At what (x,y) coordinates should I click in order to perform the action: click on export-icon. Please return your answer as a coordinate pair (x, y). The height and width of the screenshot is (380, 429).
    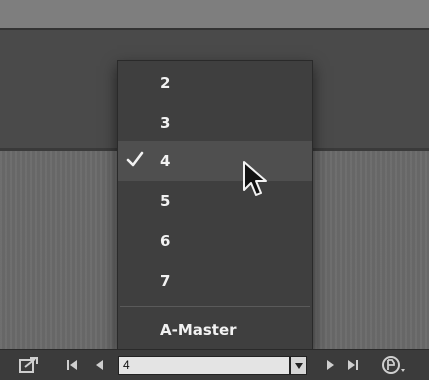
    Looking at the image, I should click on (28, 365).